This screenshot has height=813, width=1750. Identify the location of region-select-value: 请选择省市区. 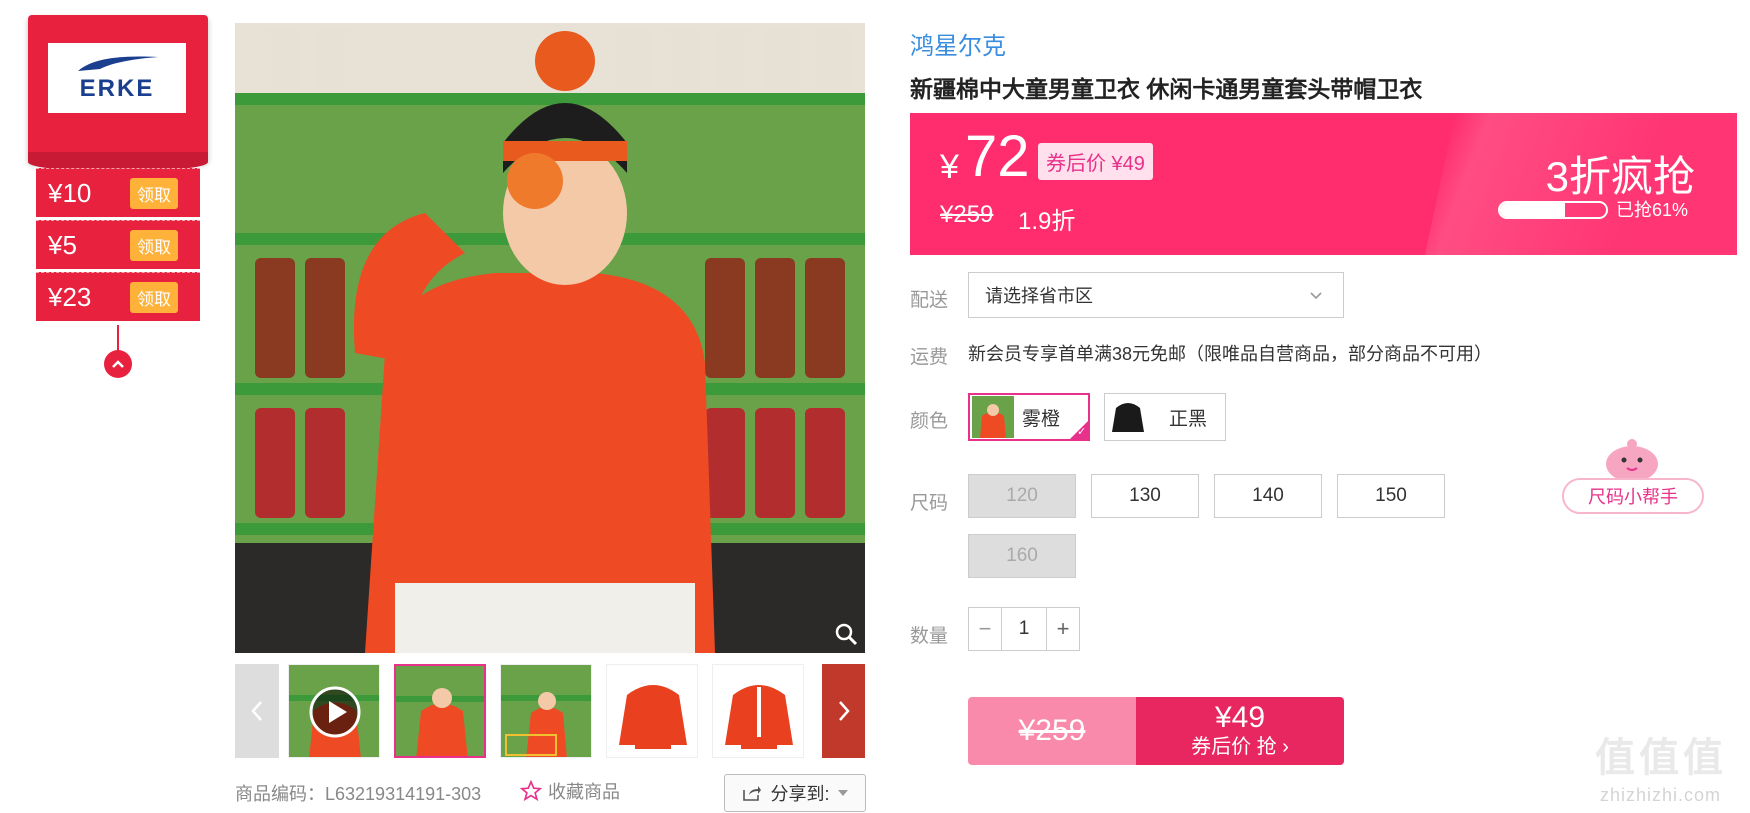
(1039, 296).